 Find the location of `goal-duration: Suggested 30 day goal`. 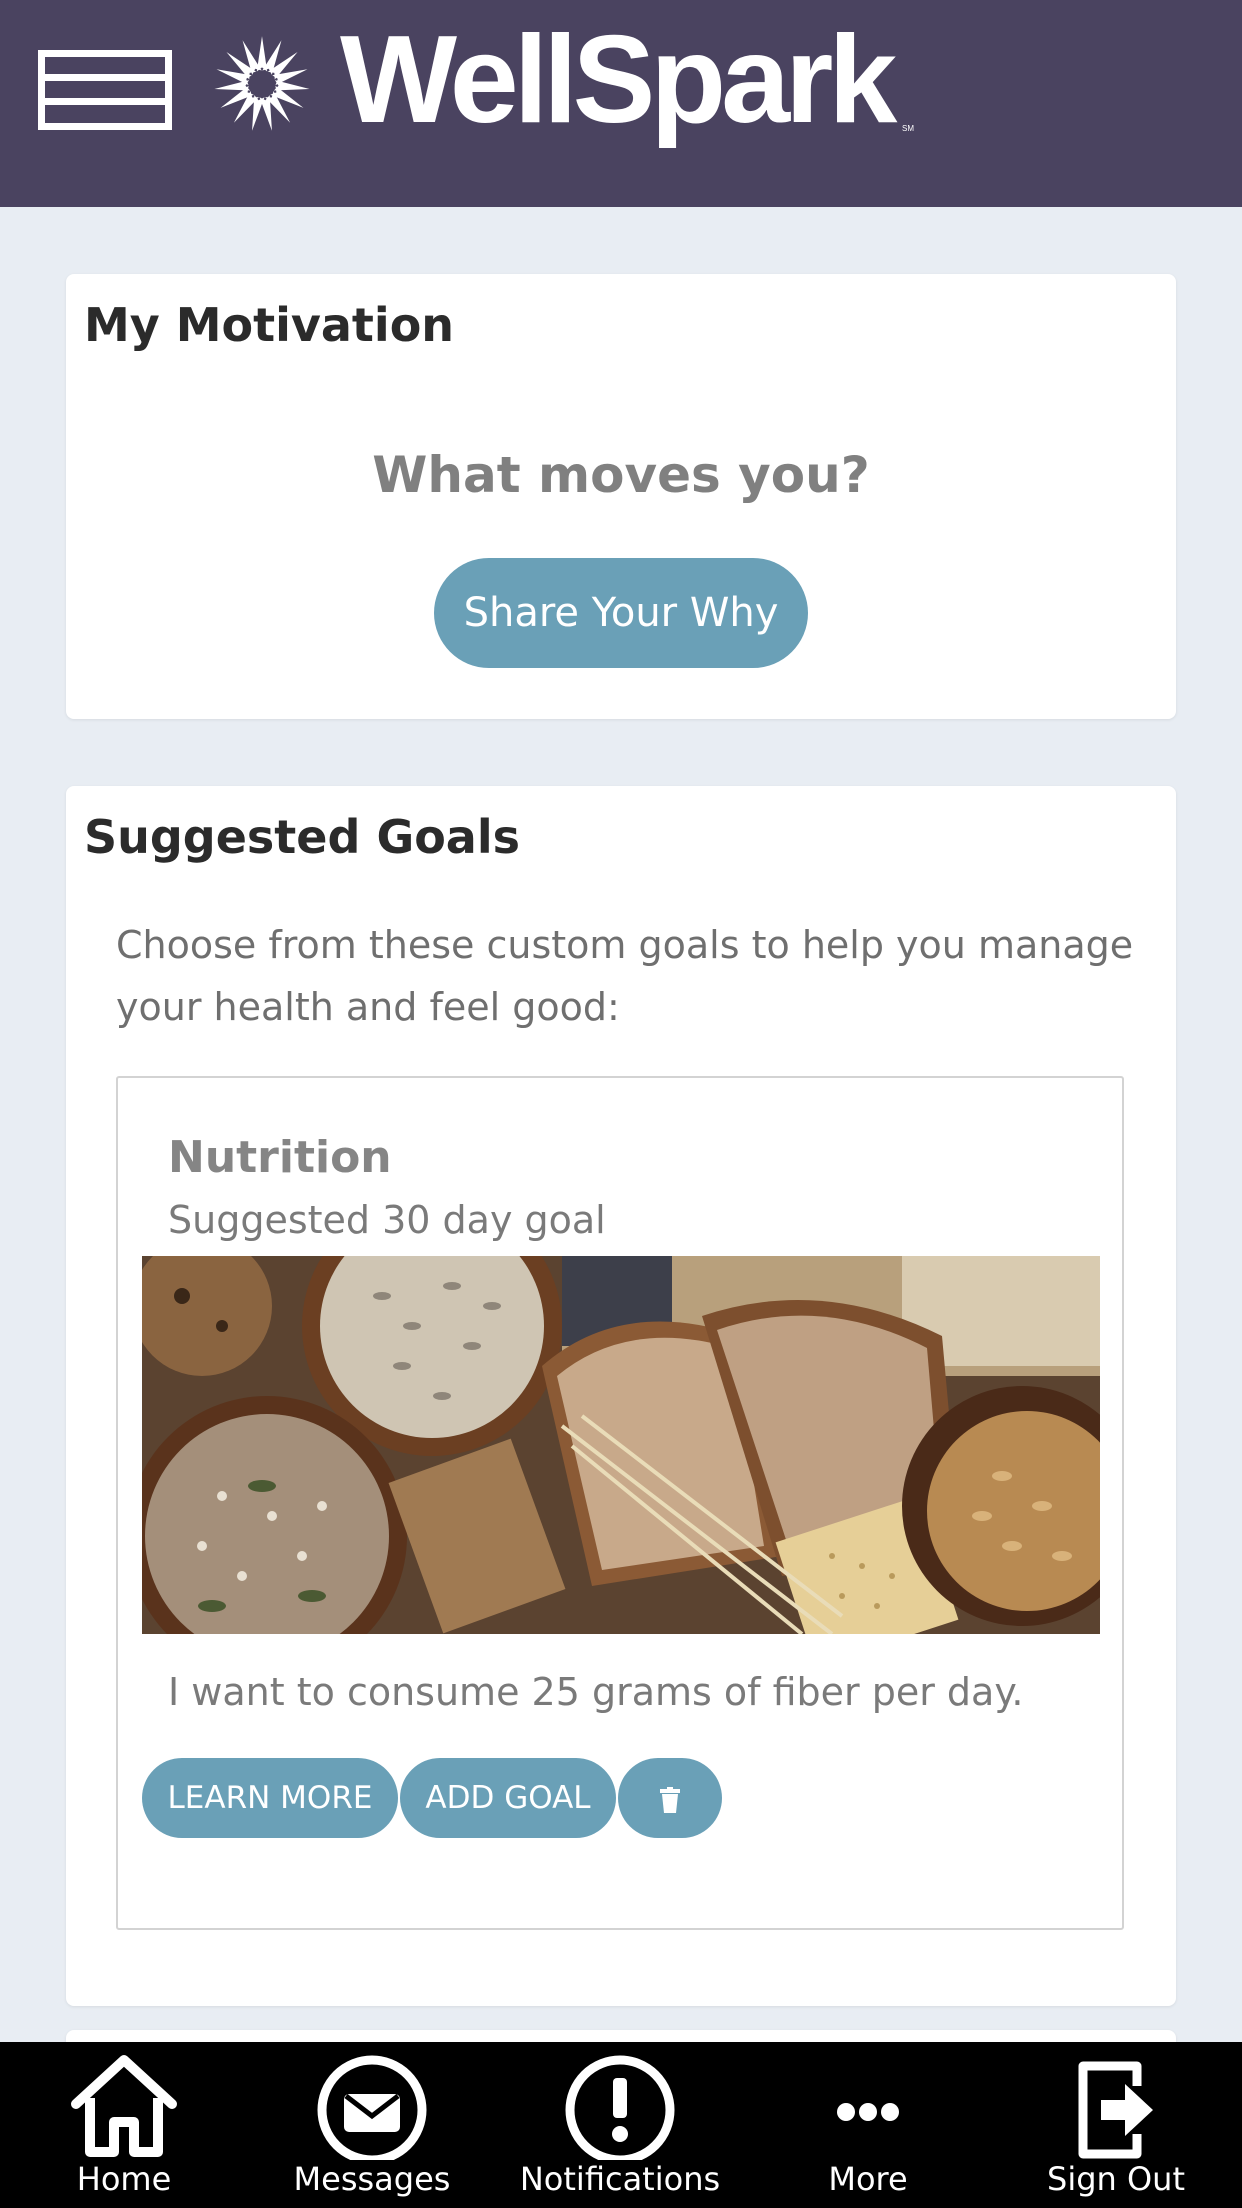

goal-duration: Suggested 30 day goal is located at coordinates (387, 1220).